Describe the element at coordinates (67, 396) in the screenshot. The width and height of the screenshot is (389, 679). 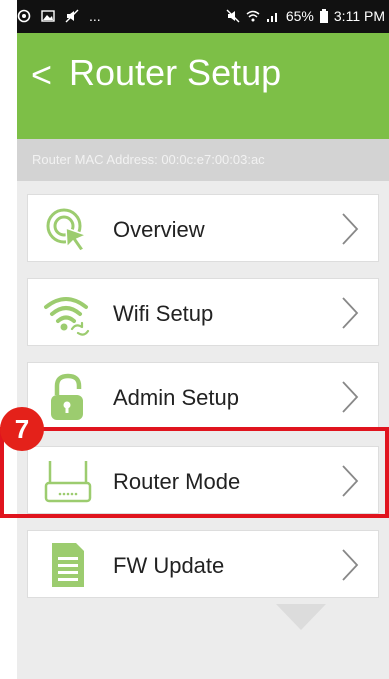
I see `lock-icon` at that location.